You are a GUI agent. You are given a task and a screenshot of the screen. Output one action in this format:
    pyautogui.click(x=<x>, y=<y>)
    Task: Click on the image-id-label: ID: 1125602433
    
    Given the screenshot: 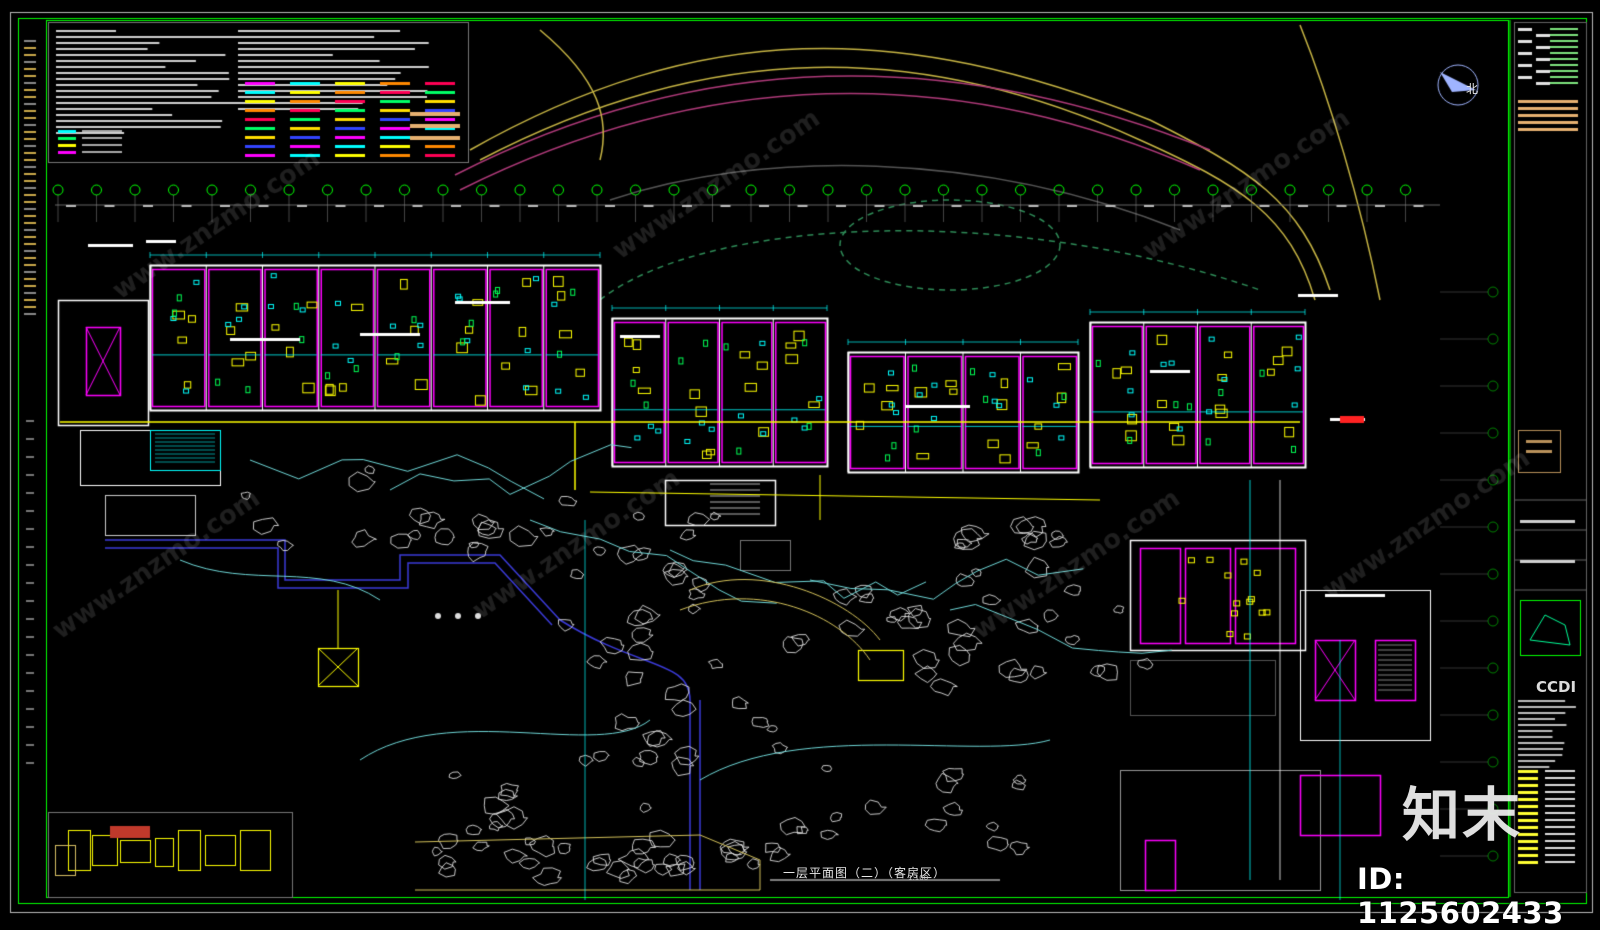 What is the action you would take?
    pyautogui.click(x=1460, y=896)
    